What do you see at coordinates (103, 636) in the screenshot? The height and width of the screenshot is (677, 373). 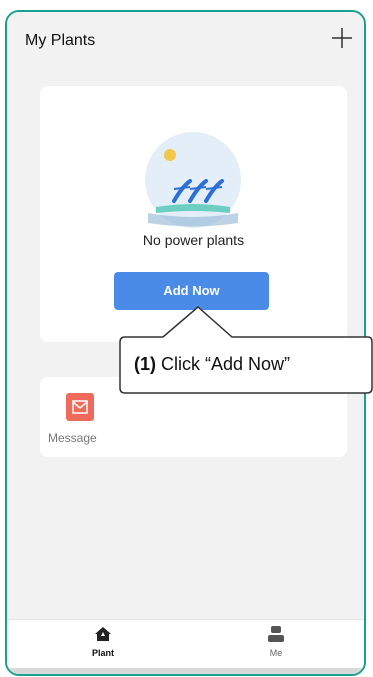 I see `home-icon` at bounding box center [103, 636].